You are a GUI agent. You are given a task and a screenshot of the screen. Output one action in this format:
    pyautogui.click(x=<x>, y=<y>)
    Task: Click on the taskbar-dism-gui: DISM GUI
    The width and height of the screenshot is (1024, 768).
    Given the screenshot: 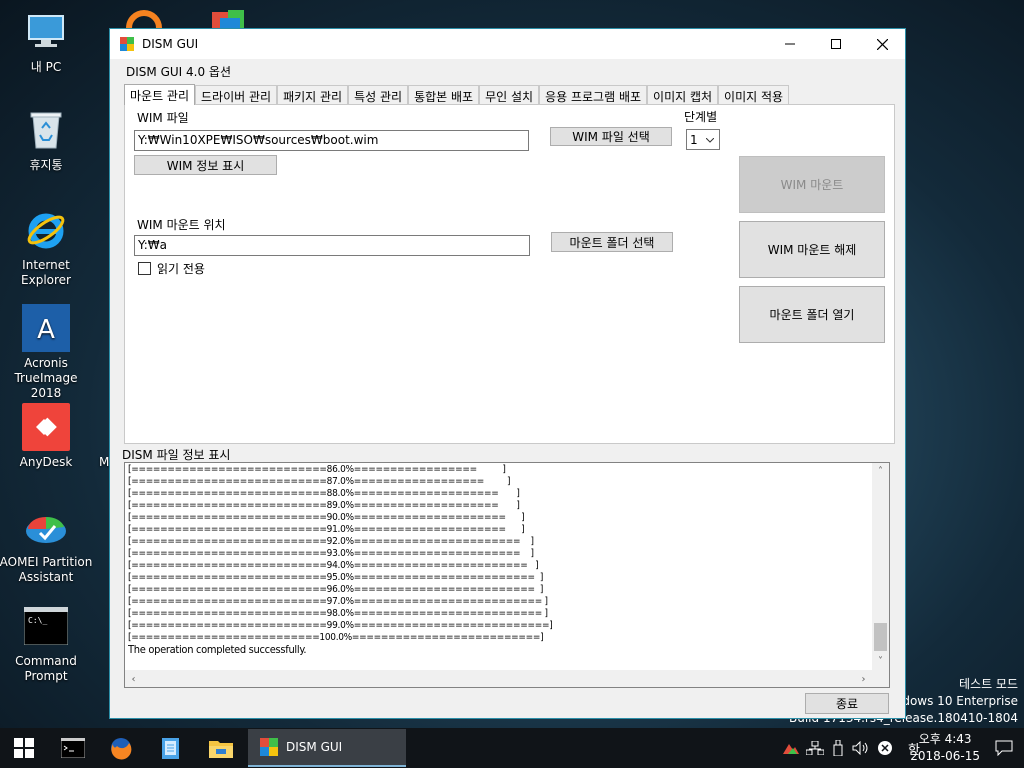 What is the action you would take?
    pyautogui.click(x=327, y=748)
    